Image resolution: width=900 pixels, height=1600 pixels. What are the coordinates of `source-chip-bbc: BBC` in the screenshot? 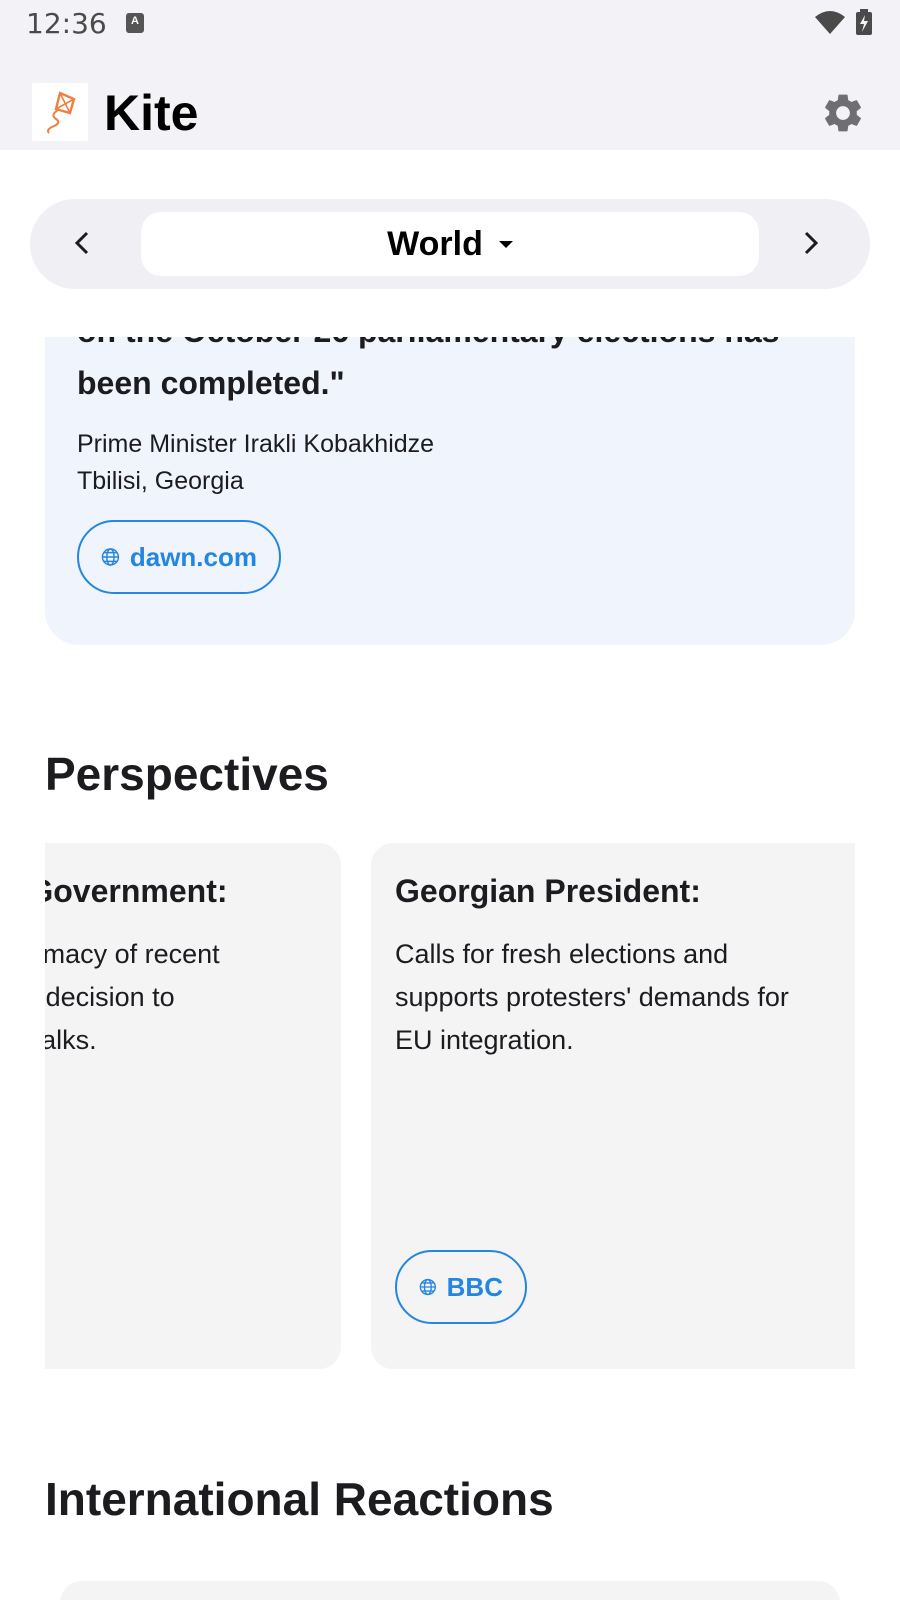 It's located at (461, 1287).